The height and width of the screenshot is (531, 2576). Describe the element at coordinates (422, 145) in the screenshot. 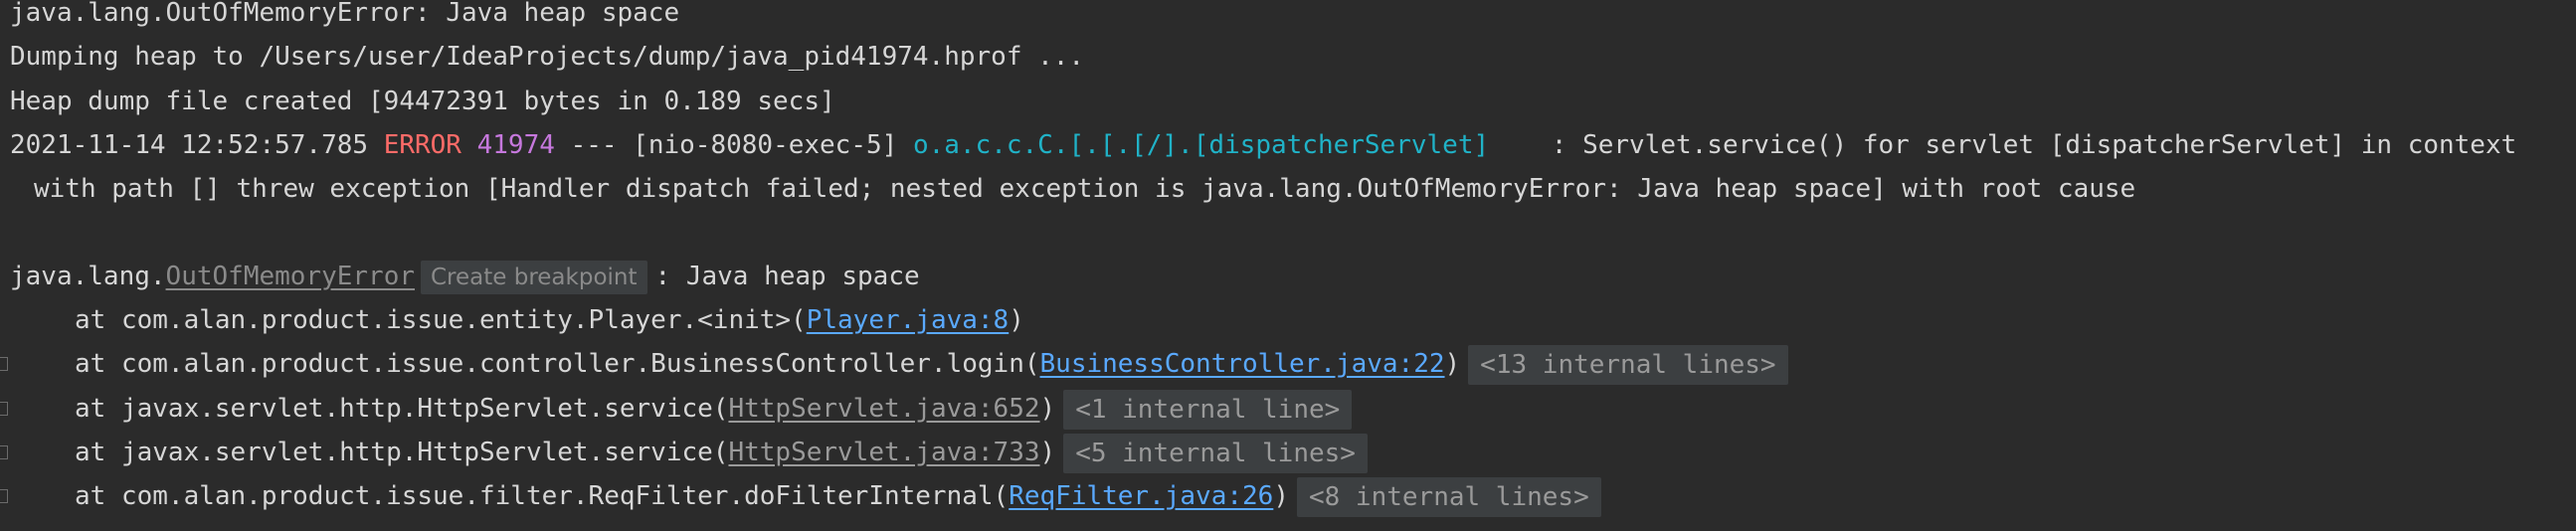

I see `log-level: ERROR` at that location.